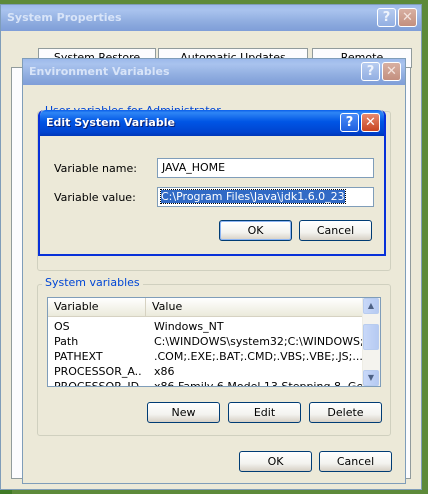  What do you see at coordinates (371, 378) in the screenshot?
I see `scroll-down-icon: ▼` at bounding box center [371, 378].